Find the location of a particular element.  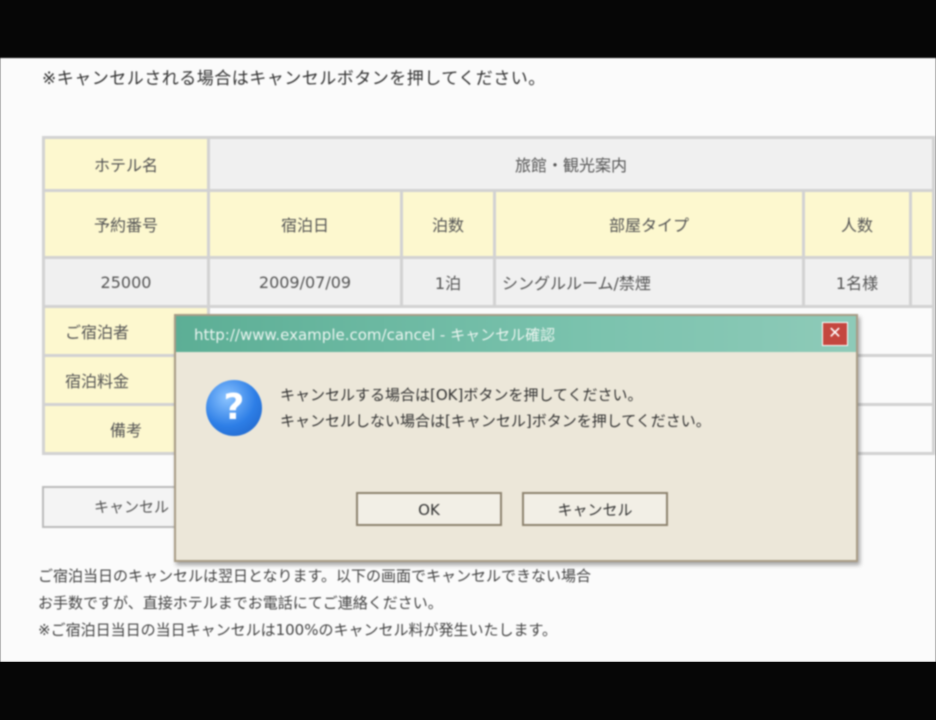

question-icon: ? is located at coordinates (234, 408).